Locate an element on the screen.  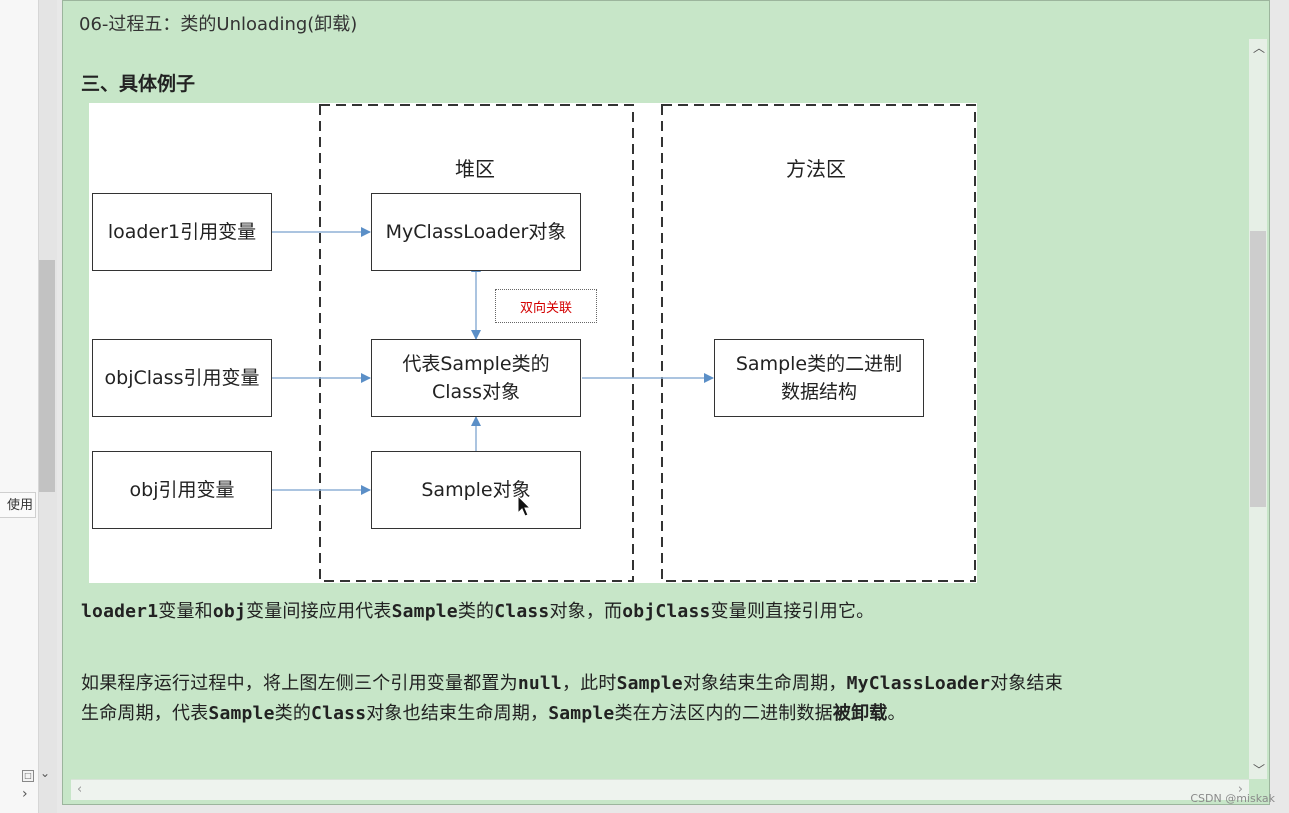
text-run: 对象，而 is located at coordinates (586, 611).